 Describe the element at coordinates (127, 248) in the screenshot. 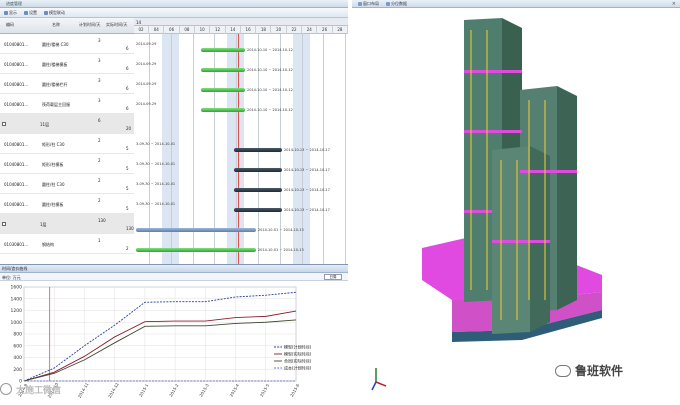

I see `cell-actual: 2` at that location.